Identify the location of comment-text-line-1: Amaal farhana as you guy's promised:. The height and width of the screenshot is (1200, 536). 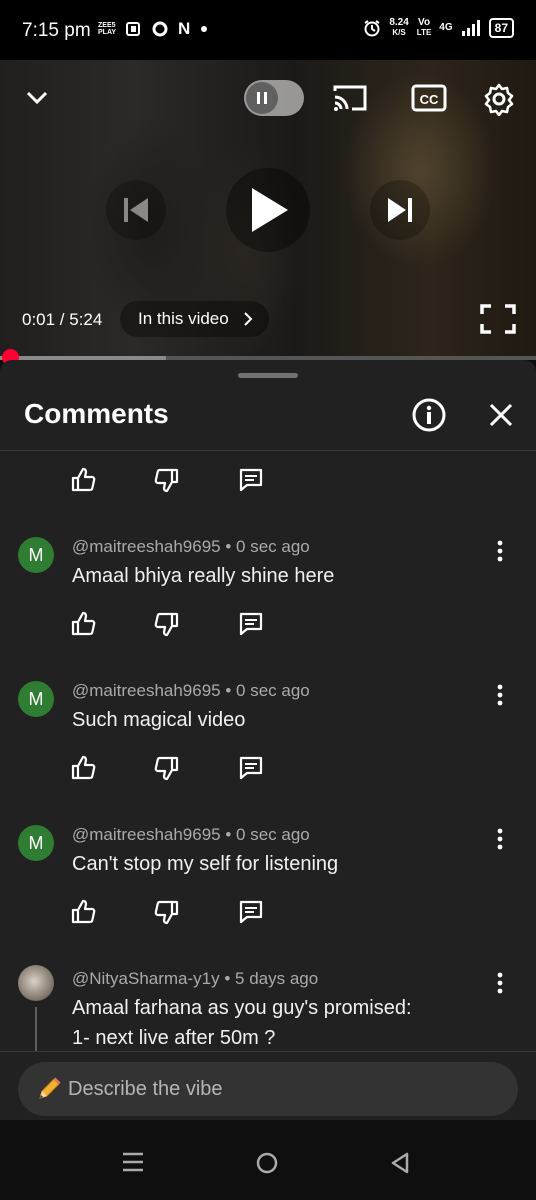
(242, 1008).